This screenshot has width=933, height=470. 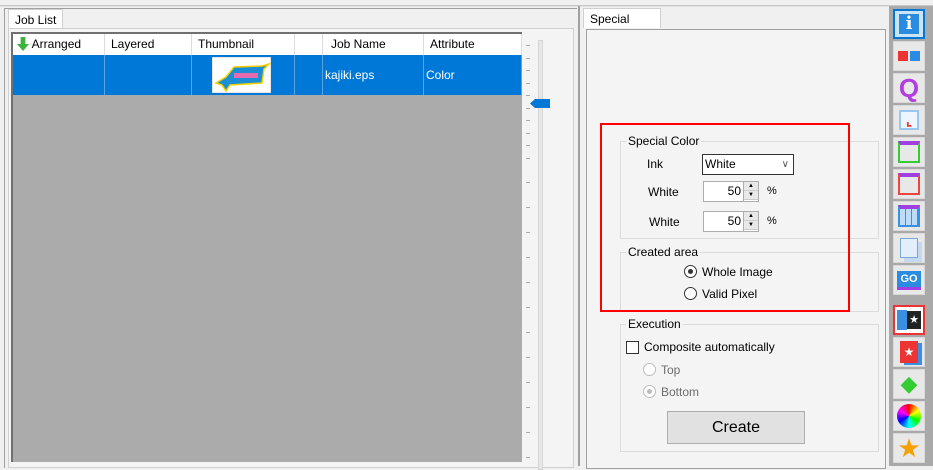 I want to click on layers-icon: ◆, so click(x=909, y=384).